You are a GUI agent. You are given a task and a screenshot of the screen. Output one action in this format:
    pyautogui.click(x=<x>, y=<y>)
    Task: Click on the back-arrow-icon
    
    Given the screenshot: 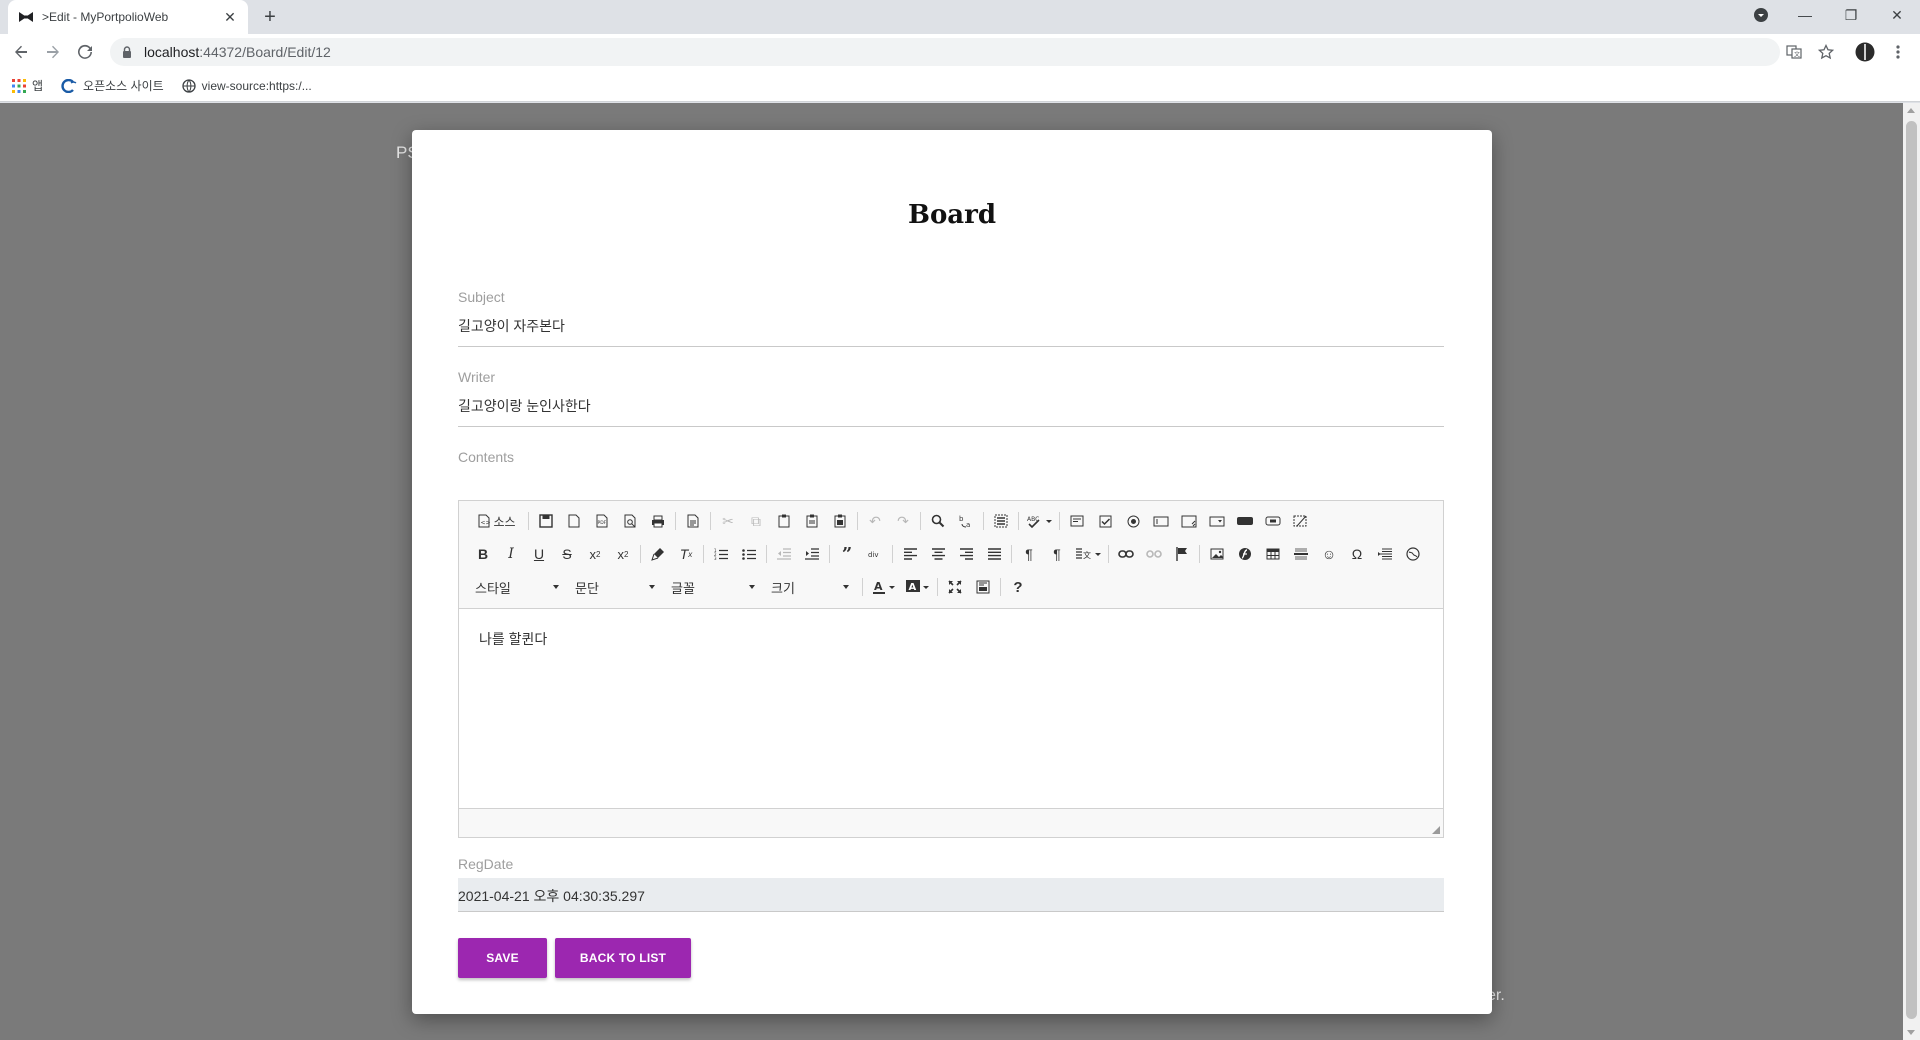 What is the action you would take?
    pyautogui.click(x=21, y=52)
    